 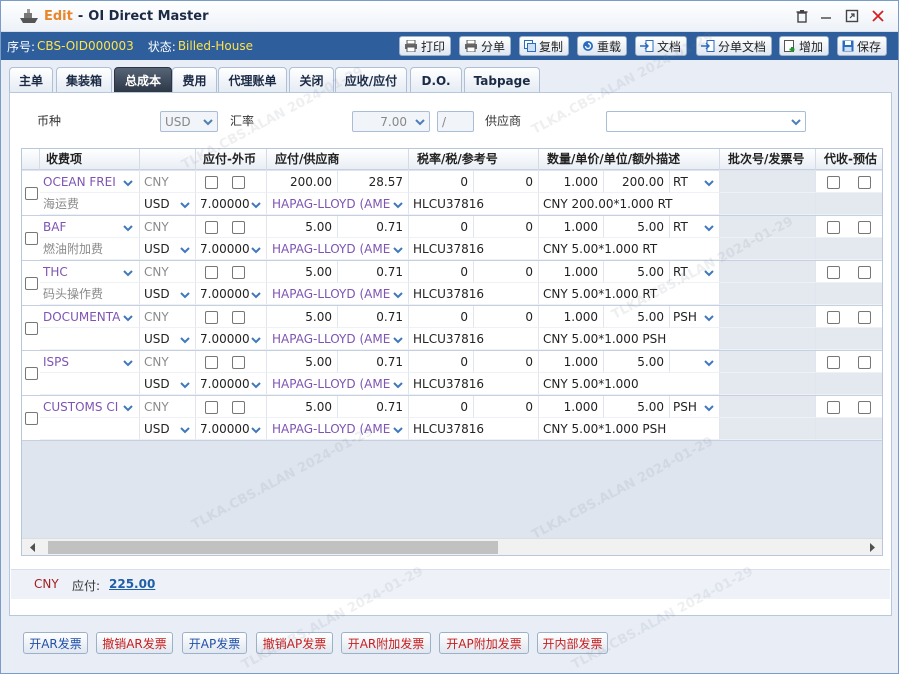 I want to click on charge-code-select: ISPS, so click(x=90, y=362).